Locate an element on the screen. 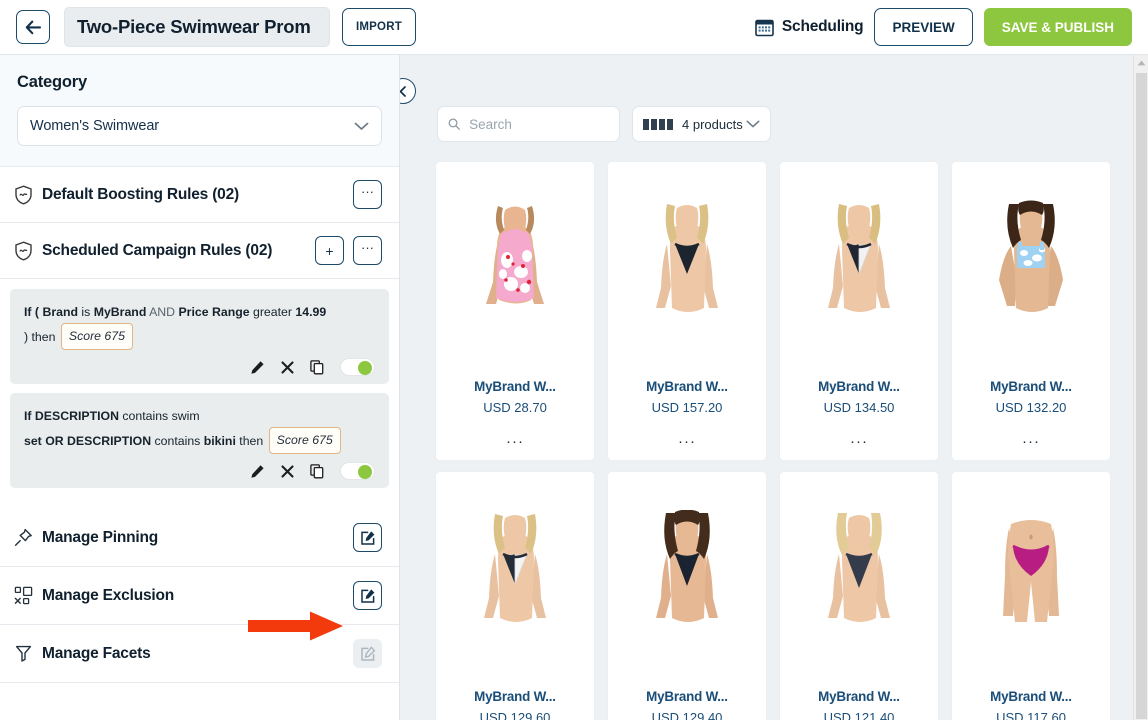 Image resolution: width=1148 pixels, height=720 pixels. product-card: MyBrand W... USD 132.20 ··· is located at coordinates (1031, 311).